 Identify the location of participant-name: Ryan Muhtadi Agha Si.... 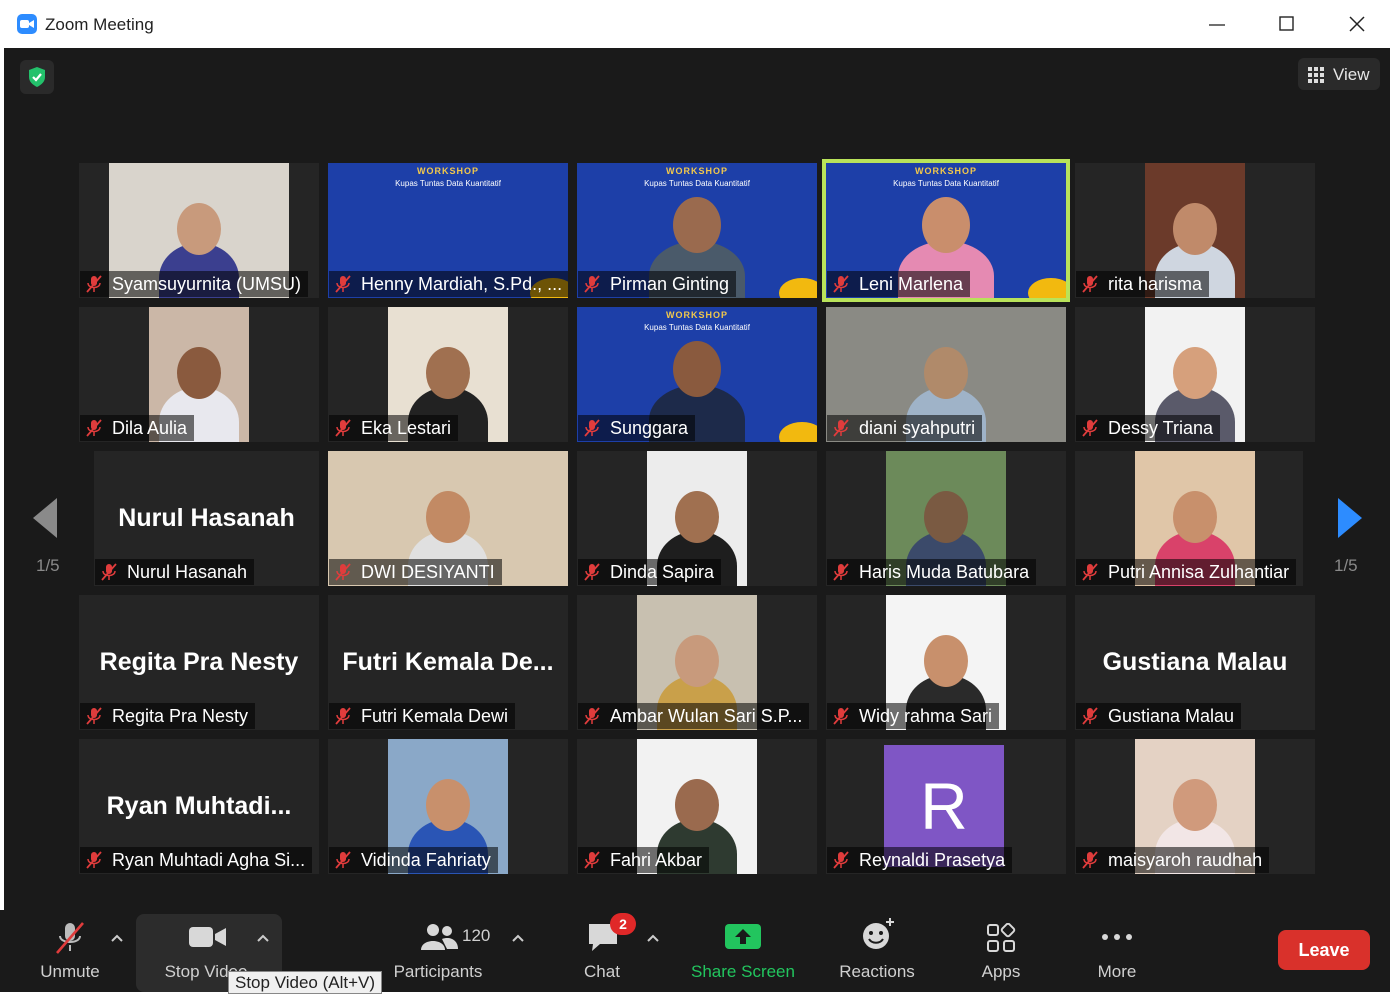
(209, 860).